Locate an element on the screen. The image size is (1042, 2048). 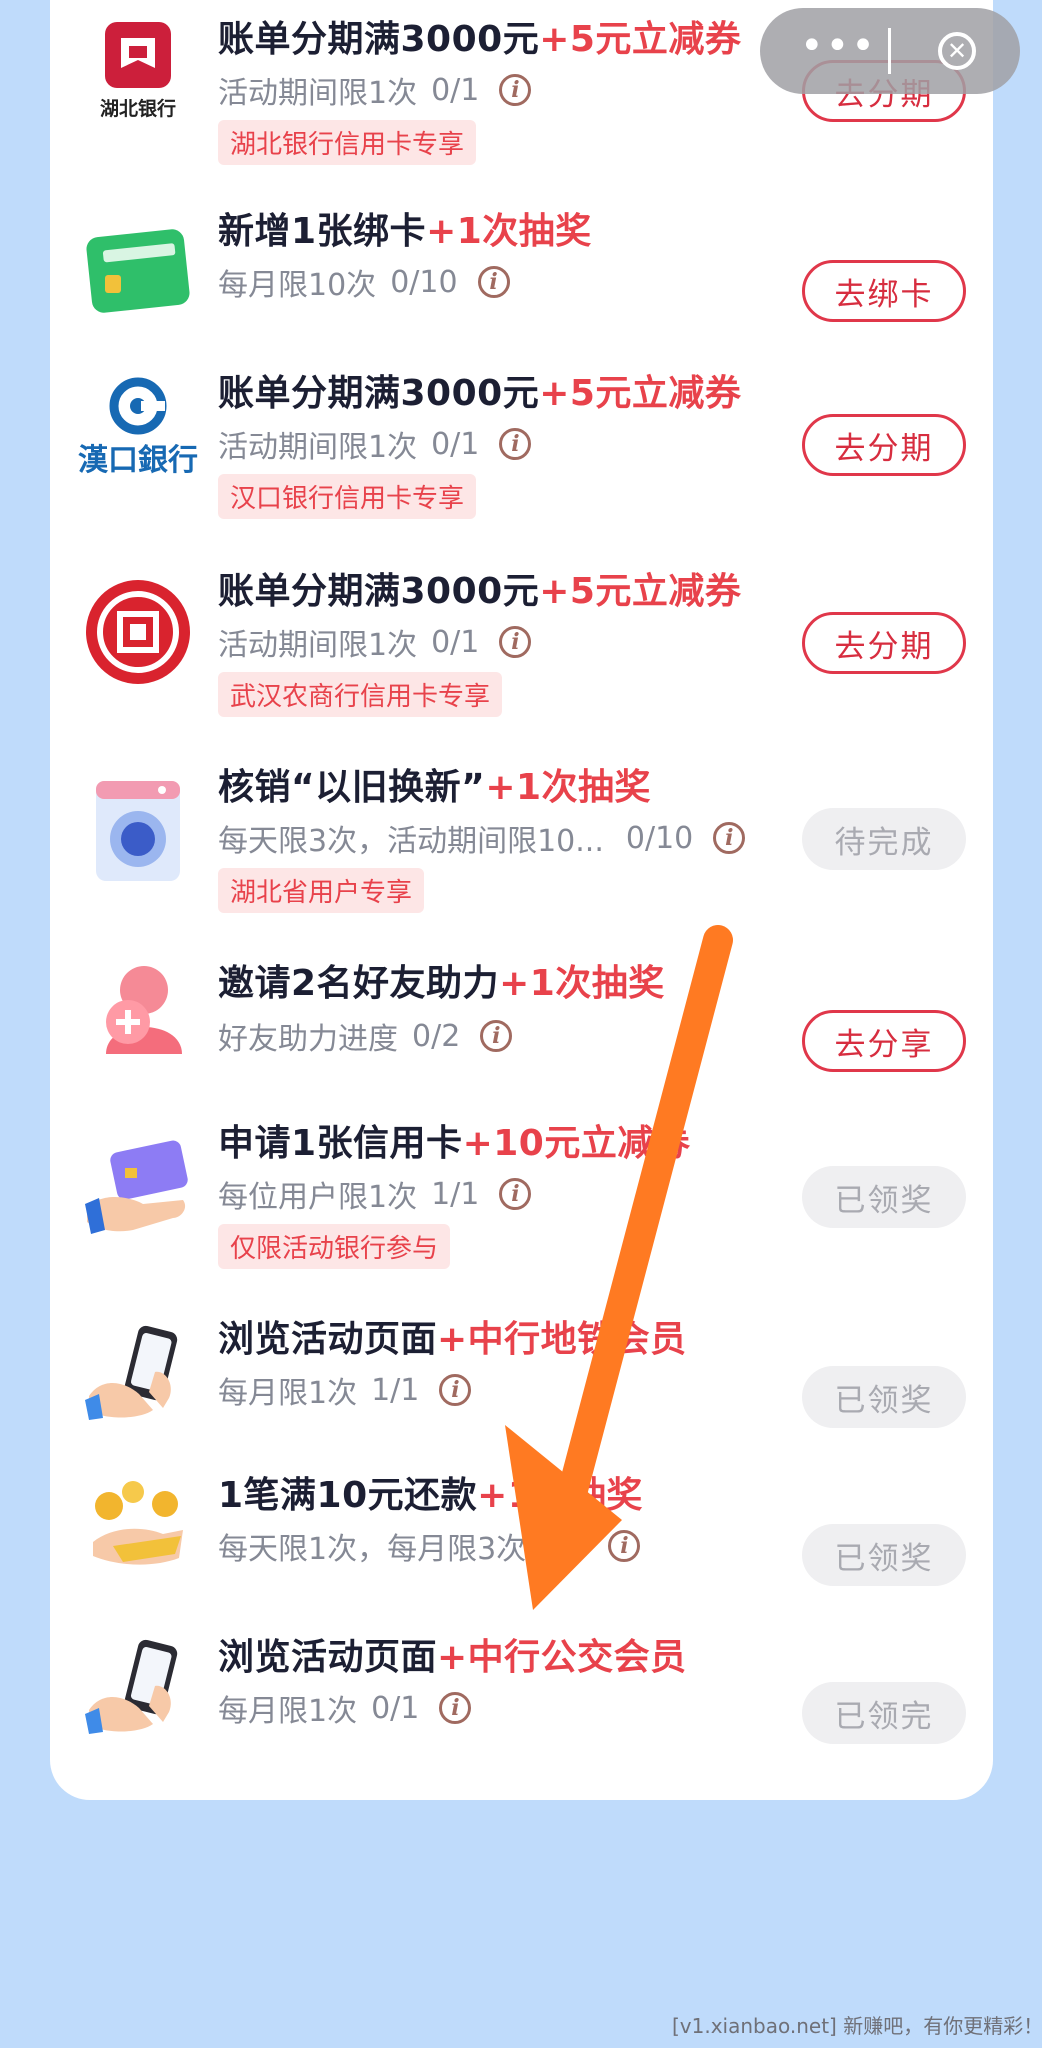
task-title: 浏览活动页面+中行地铁会员 is located at coordinates (452, 1339).